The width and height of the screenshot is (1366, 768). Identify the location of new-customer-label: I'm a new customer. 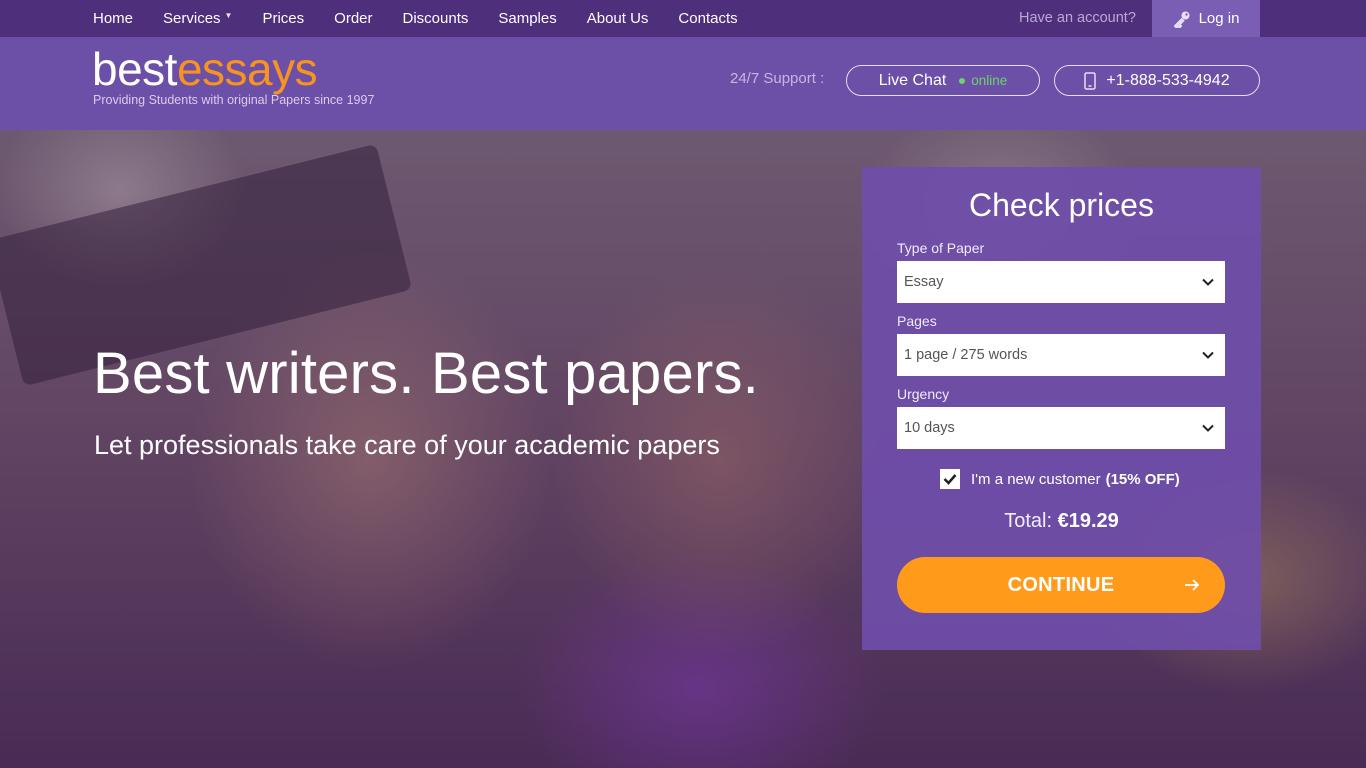
(1036, 479).